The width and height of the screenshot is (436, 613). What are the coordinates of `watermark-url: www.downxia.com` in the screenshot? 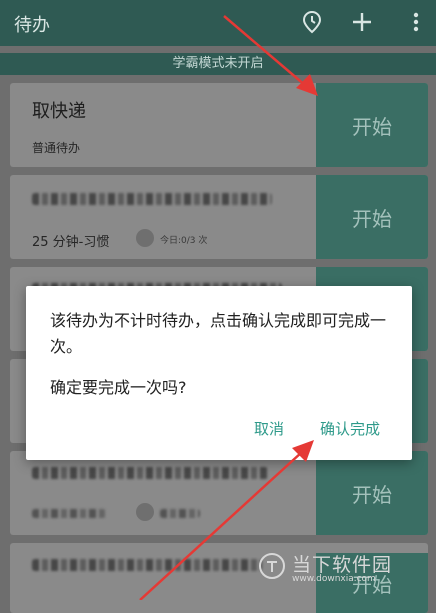 It's located at (334, 579).